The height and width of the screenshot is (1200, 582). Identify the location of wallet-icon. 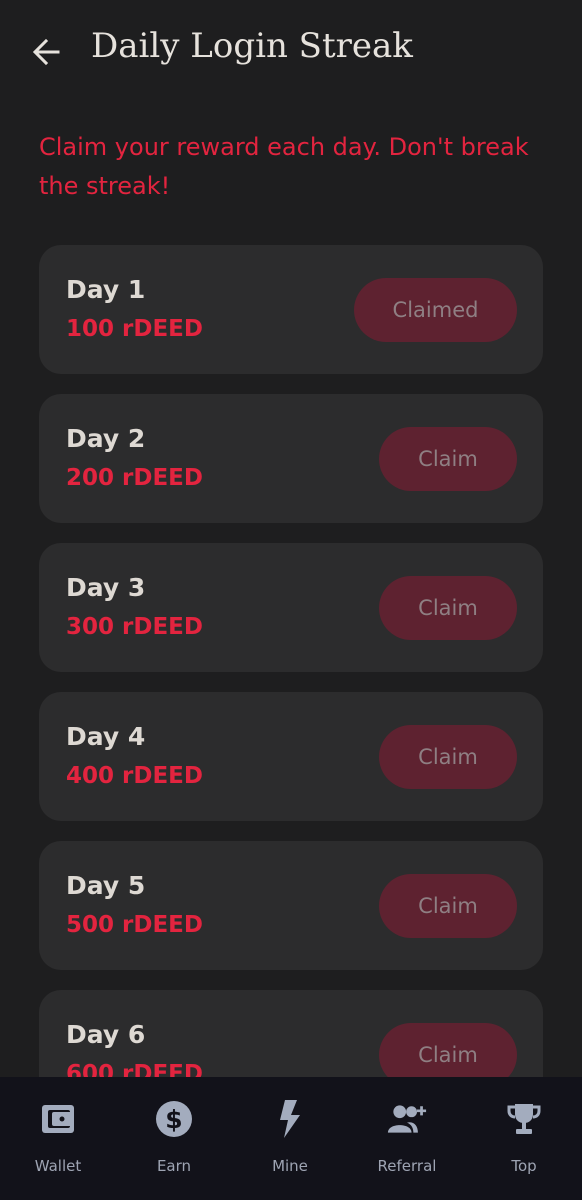
(58, 1119).